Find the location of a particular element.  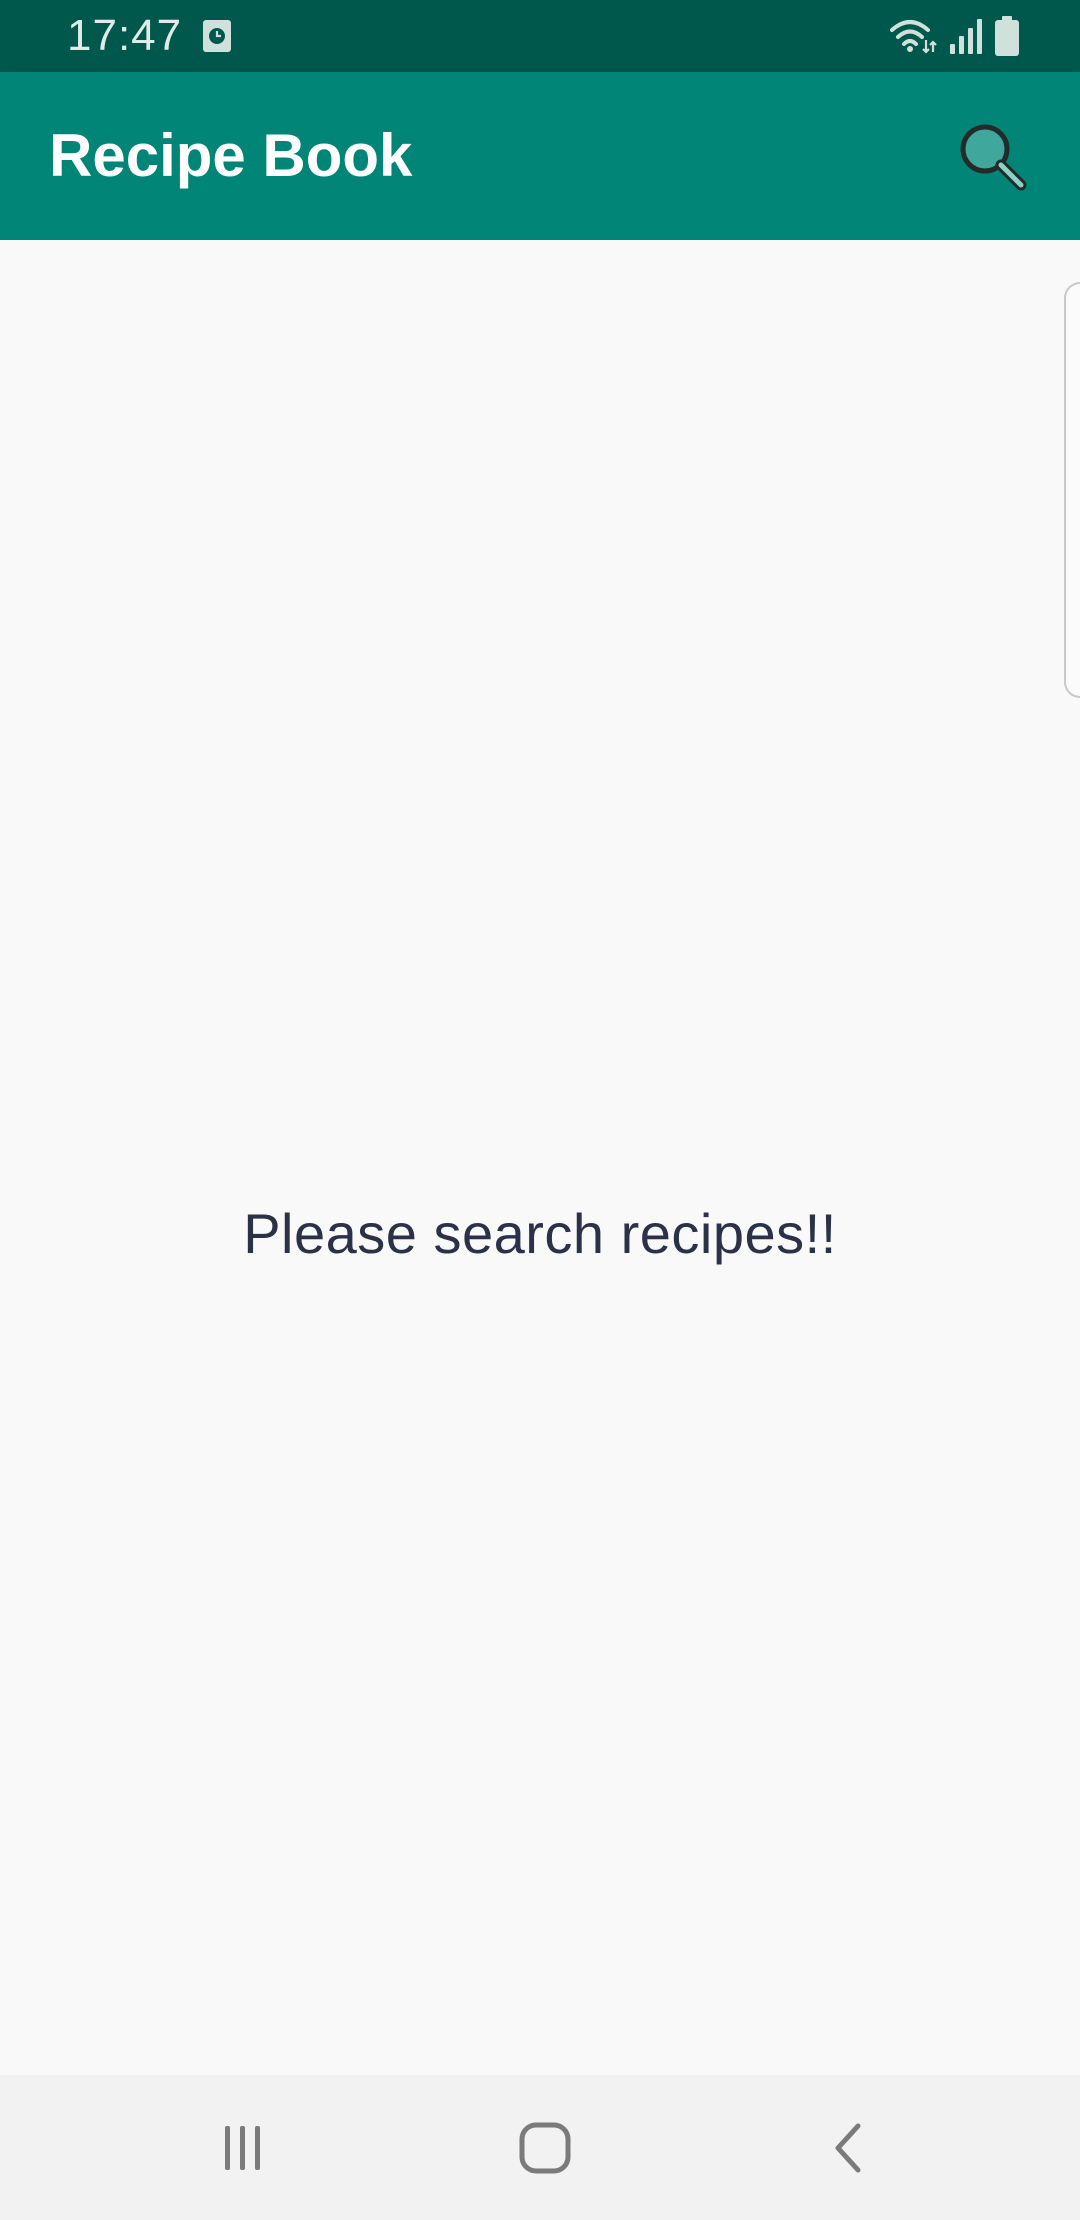

navigation-bar is located at coordinates (540, 2147).